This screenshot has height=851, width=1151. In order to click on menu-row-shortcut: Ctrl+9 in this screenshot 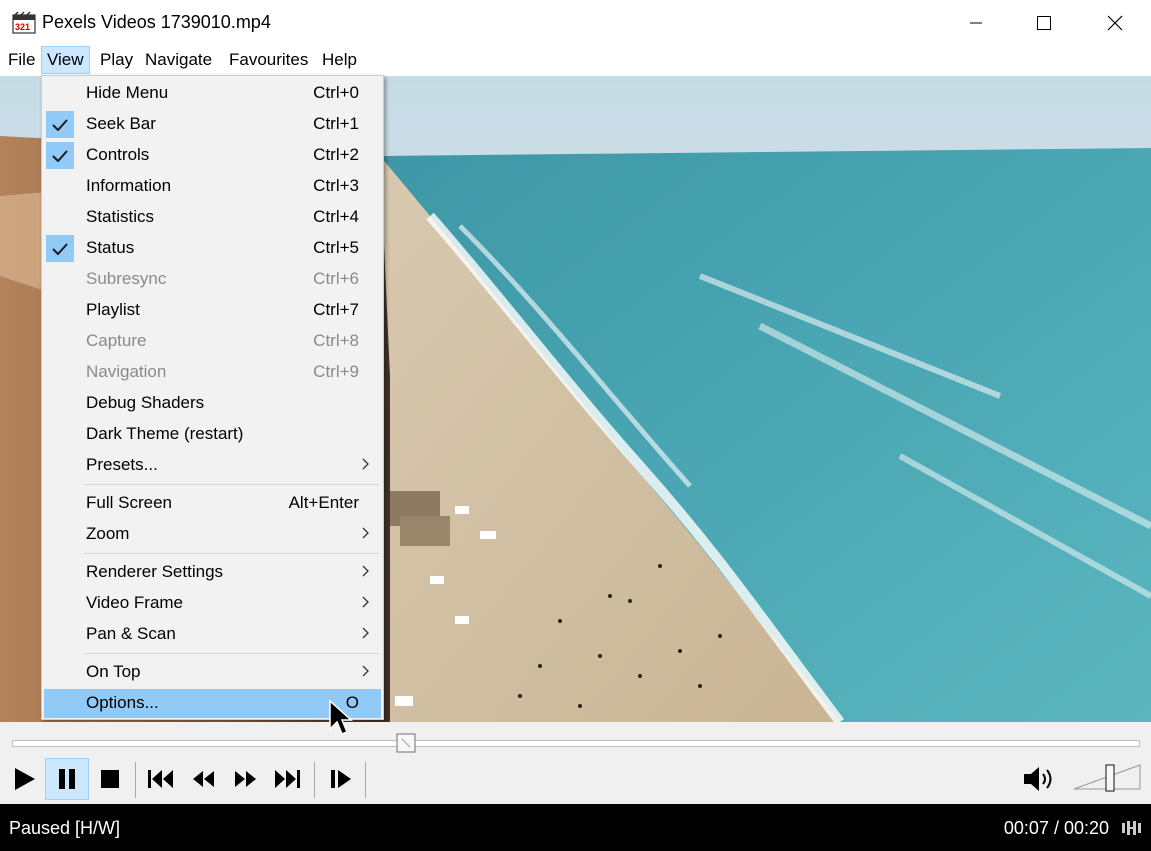, I will do `click(336, 371)`.